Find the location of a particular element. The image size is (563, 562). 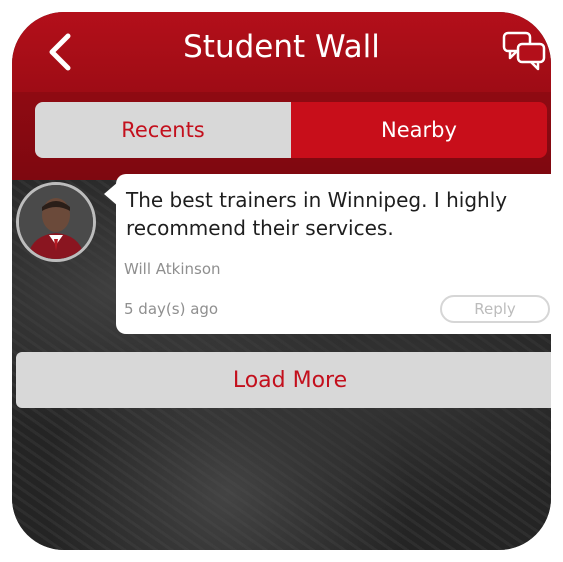

header-bar: Student Wall is located at coordinates (281, 52).